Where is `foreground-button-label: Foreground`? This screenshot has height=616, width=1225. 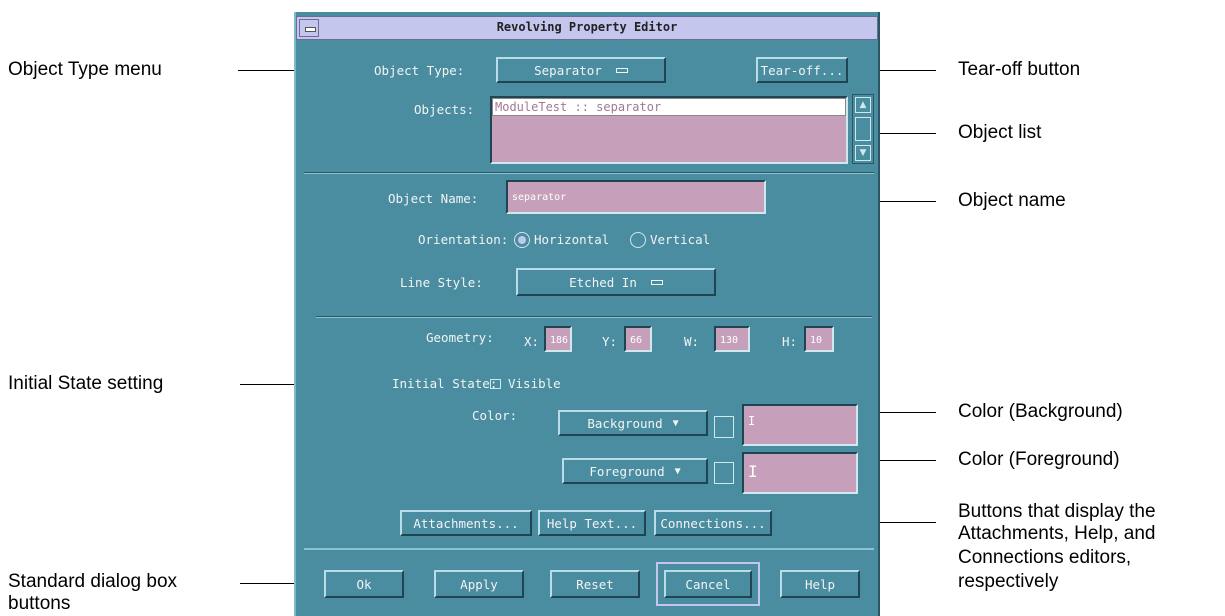
foreground-button-label: Foreground is located at coordinates (627, 471).